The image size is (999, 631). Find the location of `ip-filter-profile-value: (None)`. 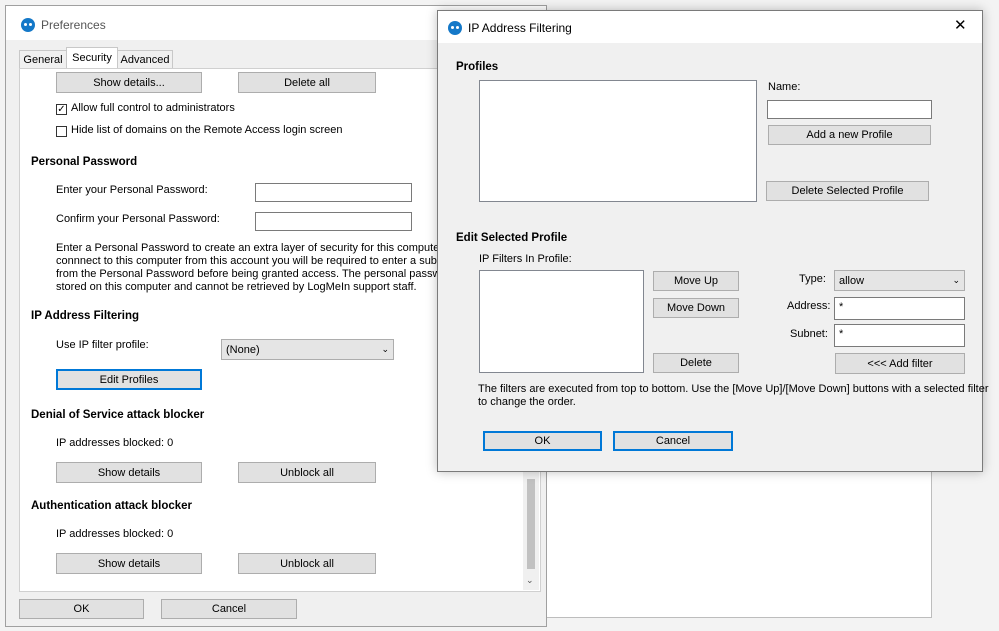

ip-filter-profile-value: (None) is located at coordinates (243, 349).